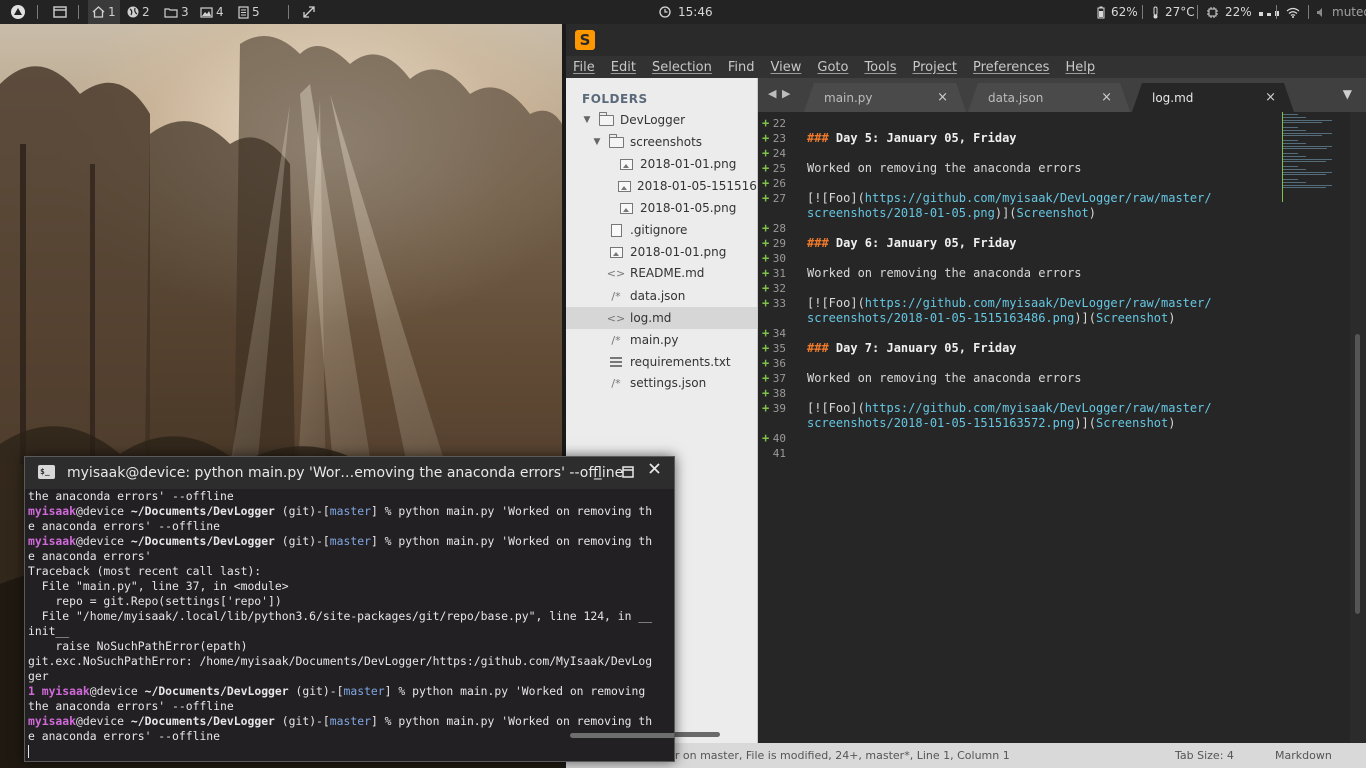 The width and height of the screenshot is (1366, 768). What do you see at coordinates (766, 408) in the screenshot?
I see `diff-added-marker: +` at bounding box center [766, 408].